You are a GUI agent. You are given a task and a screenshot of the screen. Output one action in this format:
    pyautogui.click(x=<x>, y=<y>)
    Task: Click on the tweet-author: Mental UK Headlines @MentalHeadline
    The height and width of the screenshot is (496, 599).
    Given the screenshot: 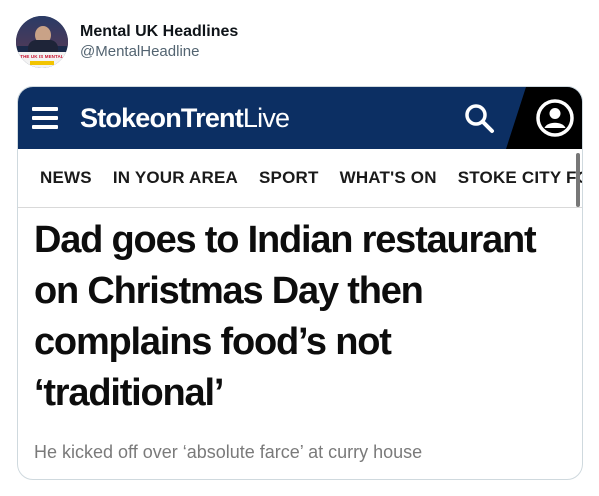 What is the action you would take?
    pyautogui.click(x=159, y=42)
    